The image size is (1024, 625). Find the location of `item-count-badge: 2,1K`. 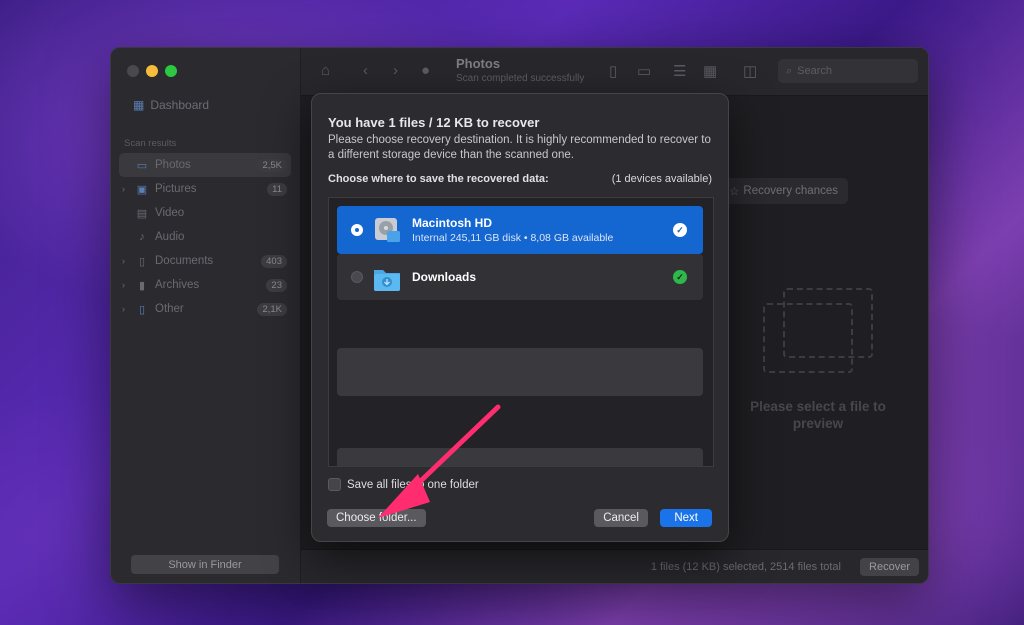

item-count-badge: 2,1K is located at coordinates (272, 309).